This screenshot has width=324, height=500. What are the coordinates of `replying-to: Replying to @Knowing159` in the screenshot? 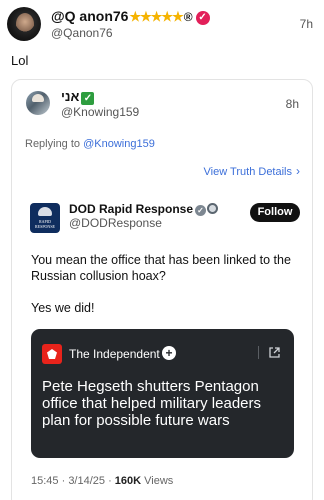 It's located at (90, 144).